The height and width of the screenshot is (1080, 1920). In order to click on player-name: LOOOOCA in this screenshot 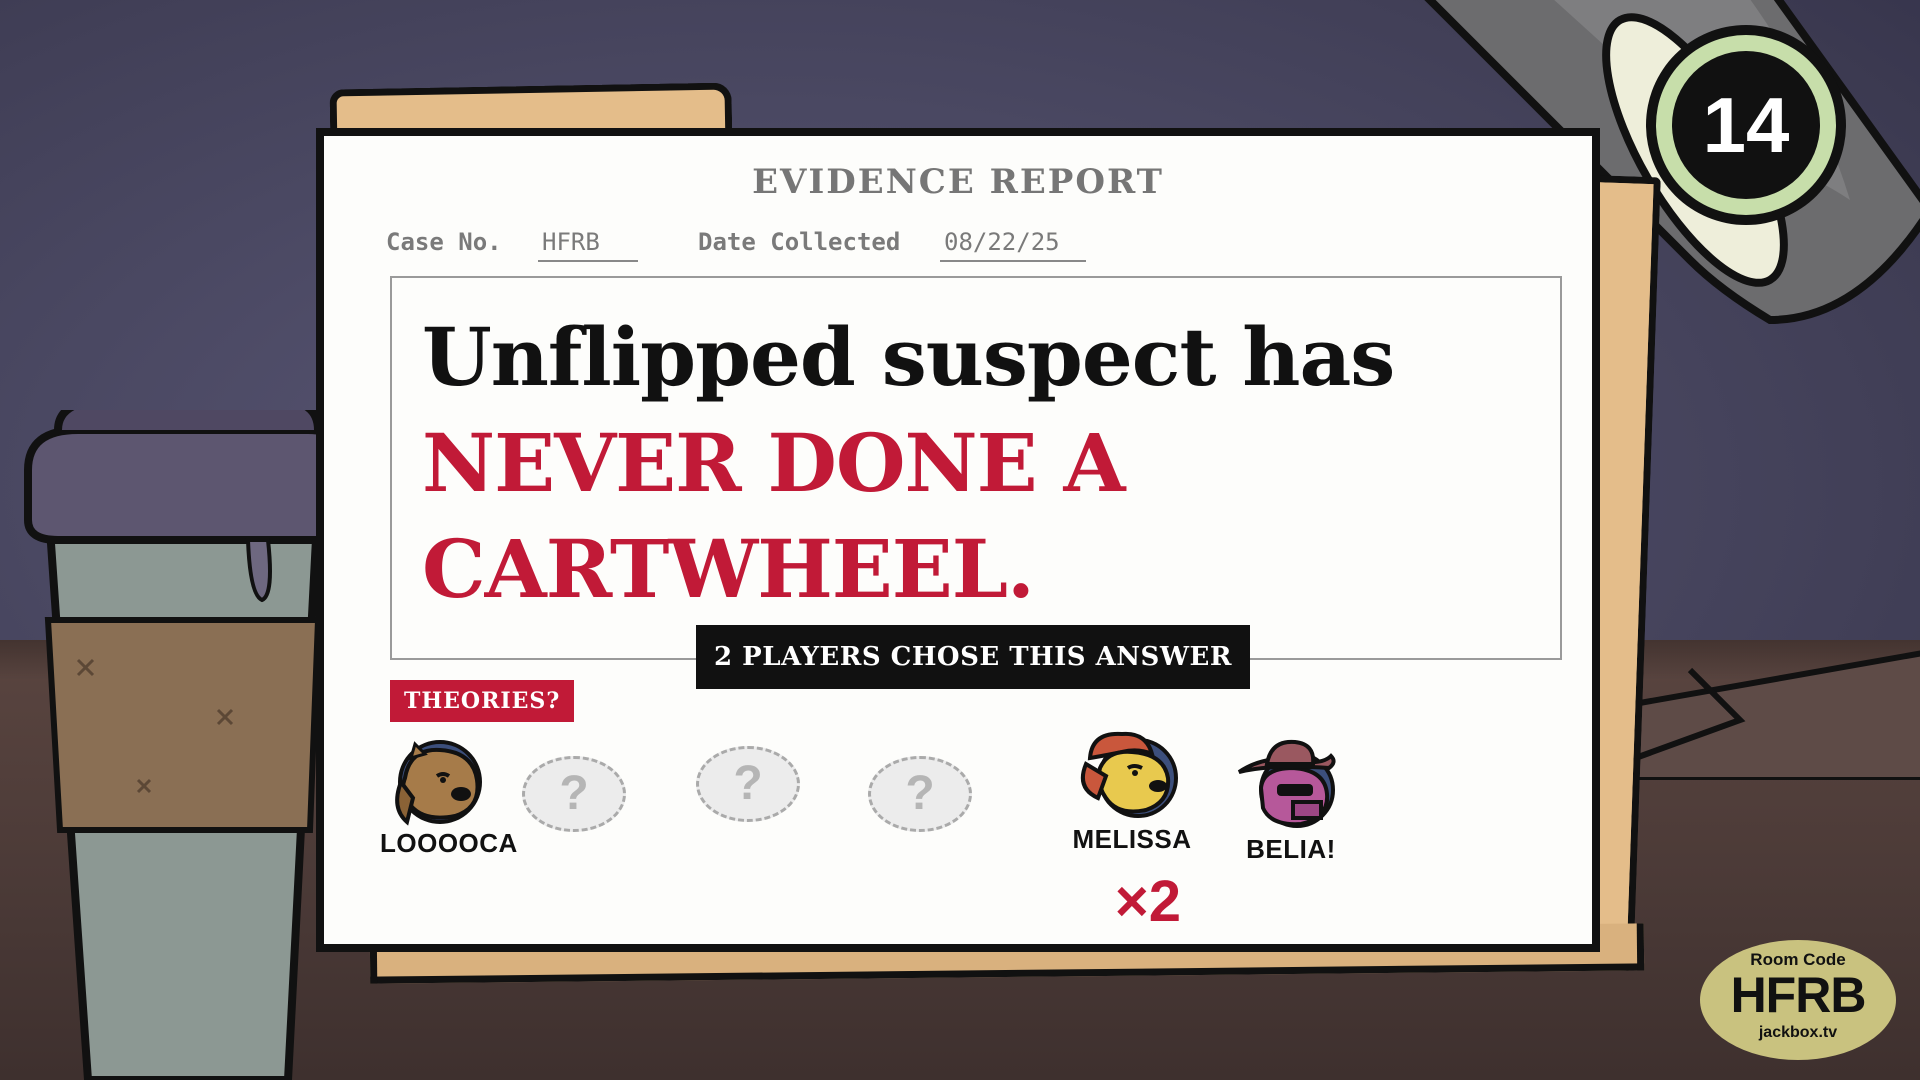, I will do `click(449, 843)`.